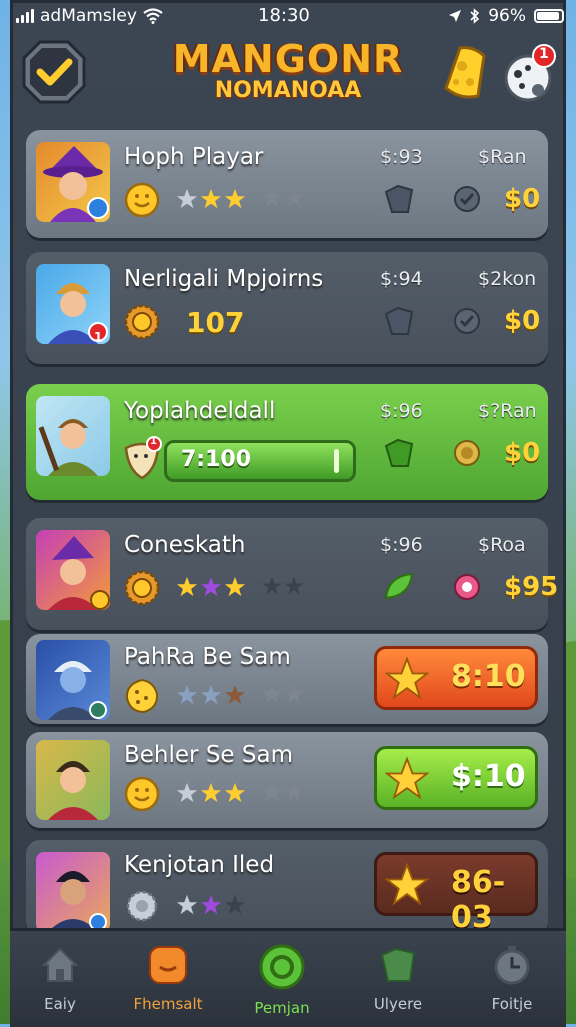 This screenshot has width=576, height=1027. What do you see at coordinates (549, 16) in the screenshot?
I see `battery-icon` at bounding box center [549, 16].